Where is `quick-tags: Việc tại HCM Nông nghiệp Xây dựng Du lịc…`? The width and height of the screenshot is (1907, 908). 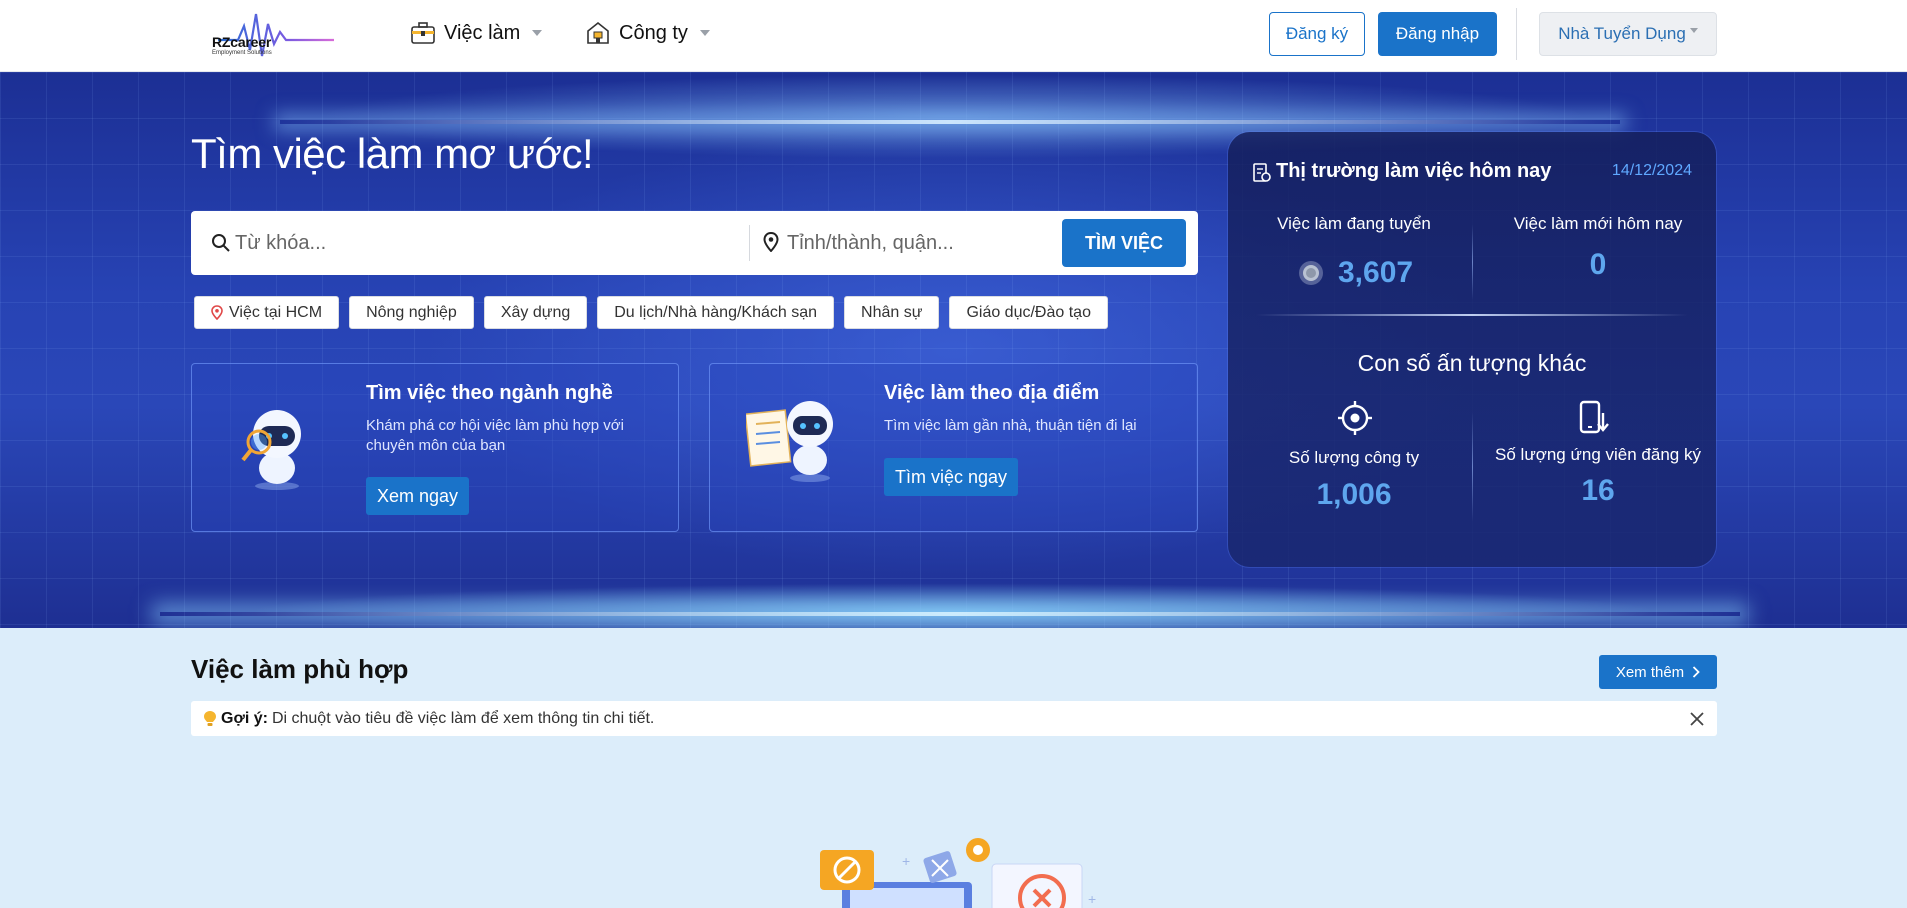
quick-tags: Việc tại HCM Nông nghiệp Xây dựng Du lịc… is located at coordinates (651, 312).